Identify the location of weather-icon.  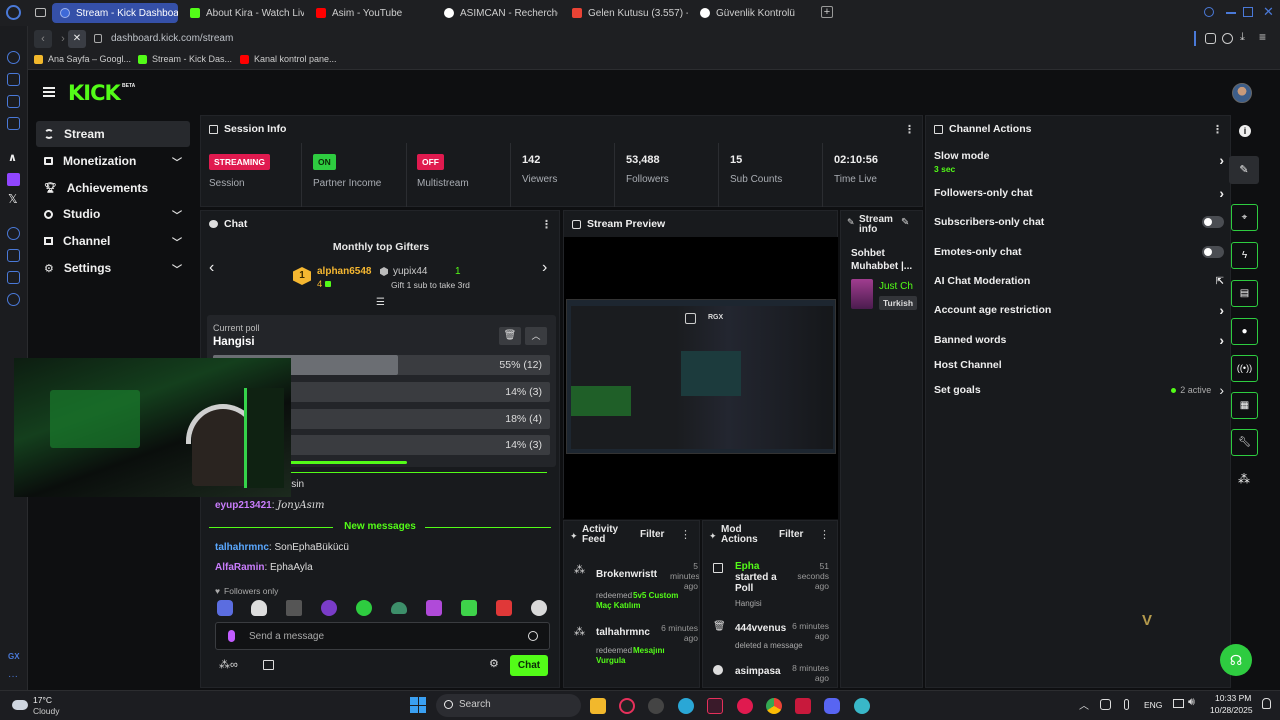
(20, 705).